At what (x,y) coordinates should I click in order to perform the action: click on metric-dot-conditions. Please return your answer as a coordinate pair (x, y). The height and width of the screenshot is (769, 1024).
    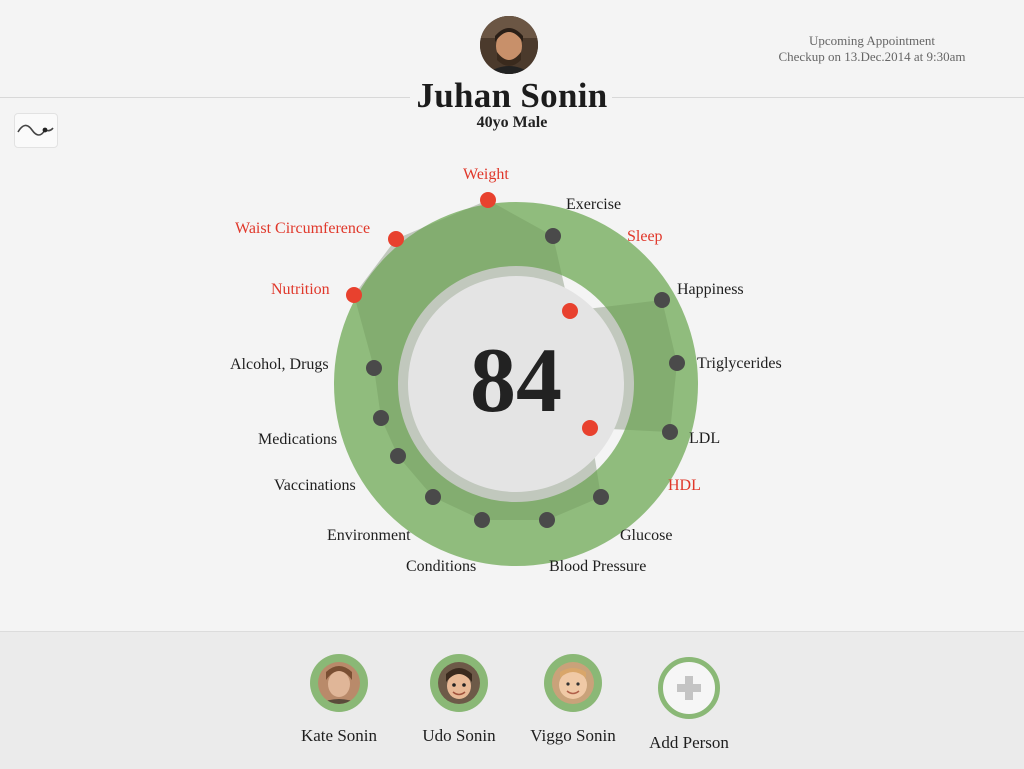
    Looking at the image, I should click on (482, 520).